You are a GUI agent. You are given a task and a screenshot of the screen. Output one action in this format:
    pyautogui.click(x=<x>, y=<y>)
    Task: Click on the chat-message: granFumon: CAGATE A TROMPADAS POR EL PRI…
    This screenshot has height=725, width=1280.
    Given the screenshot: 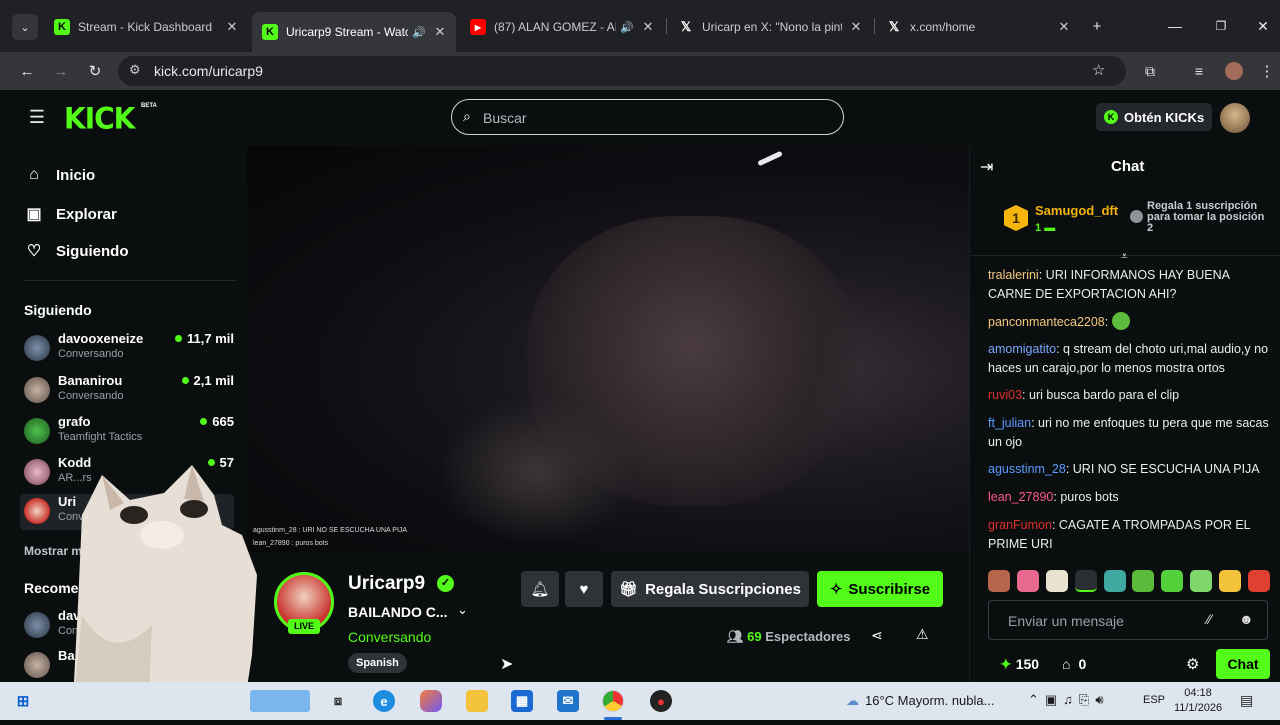 What is the action you would take?
    pyautogui.click(x=1119, y=534)
    